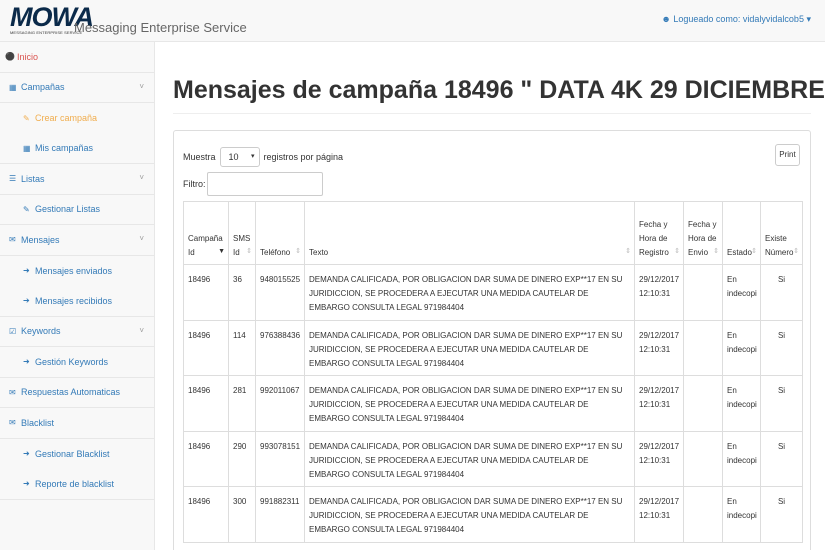 The height and width of the screenshot is (550, 825). What do you see at coordinates (13, 331) in the screenshot?
I see `check-square-icon: ☑` at bounding box center [13, 331].